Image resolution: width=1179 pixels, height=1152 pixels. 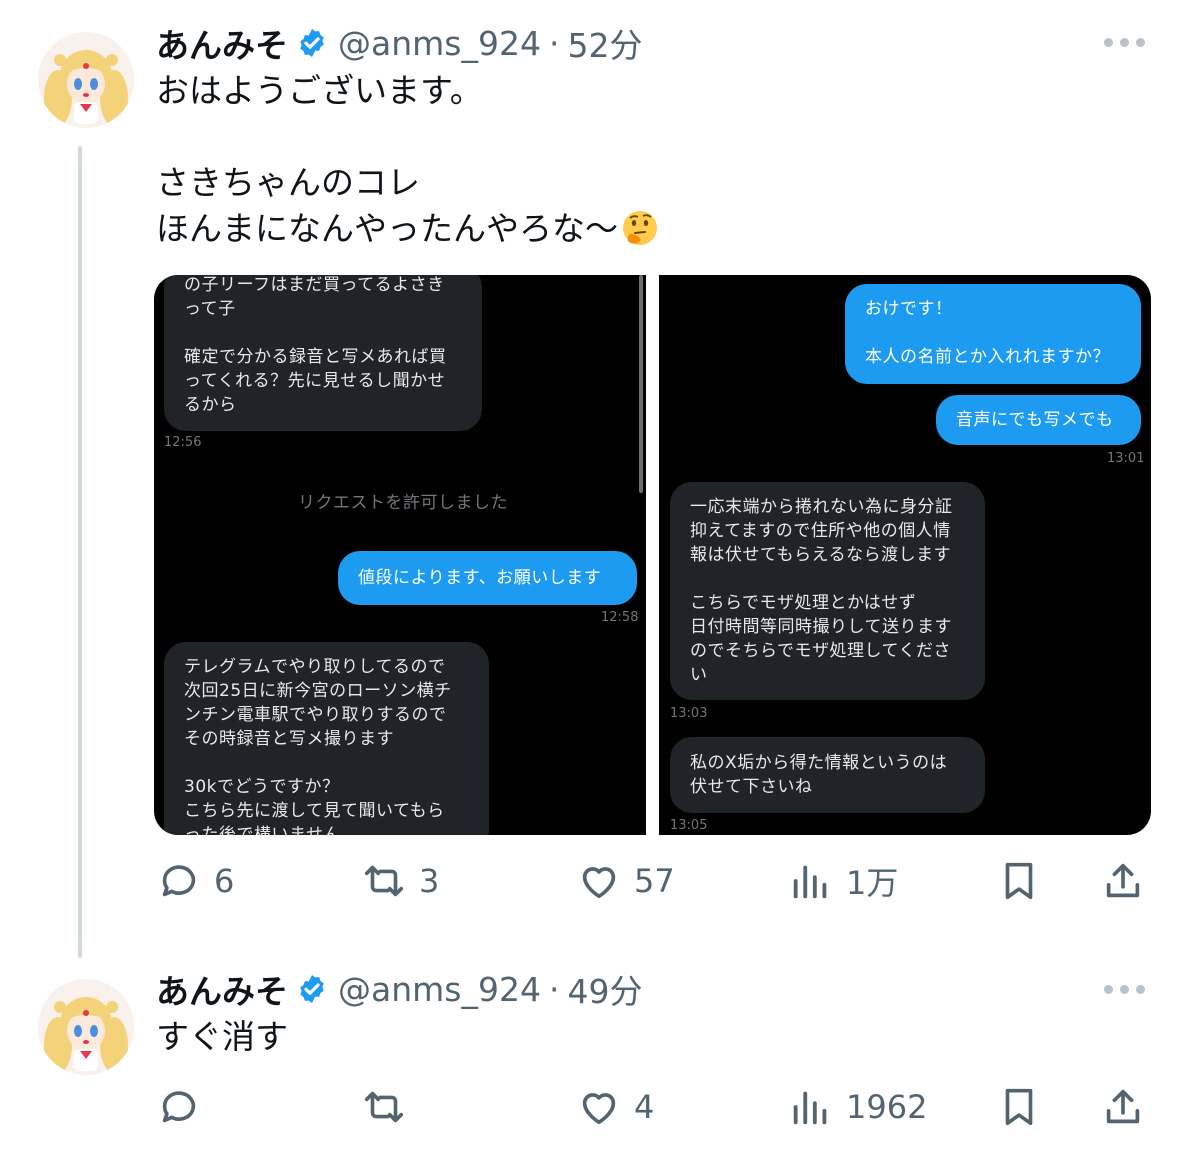 I want to click on views-count: 1万, so click(x=872, y=883).